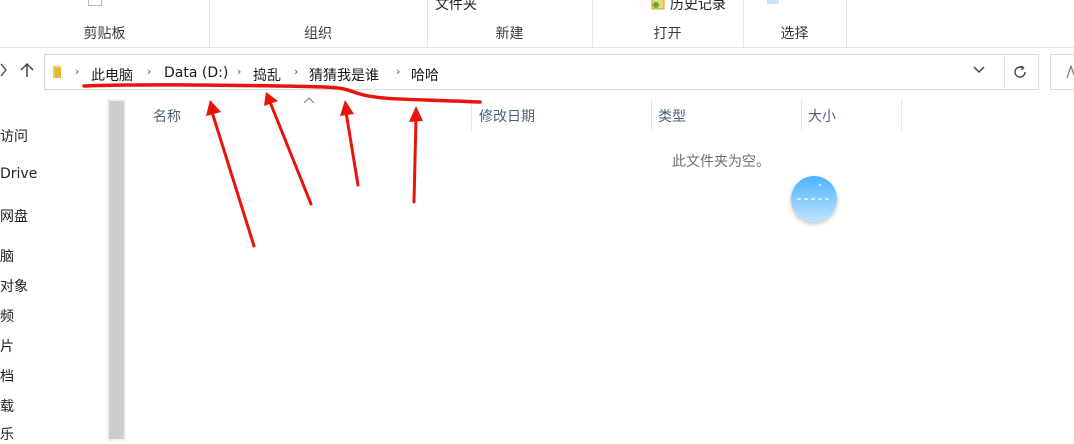 The image size is (1074, 444). Describe the element at coordinates (282, 165) in the screenshot. I see `red-annotation-arrows` at that location.